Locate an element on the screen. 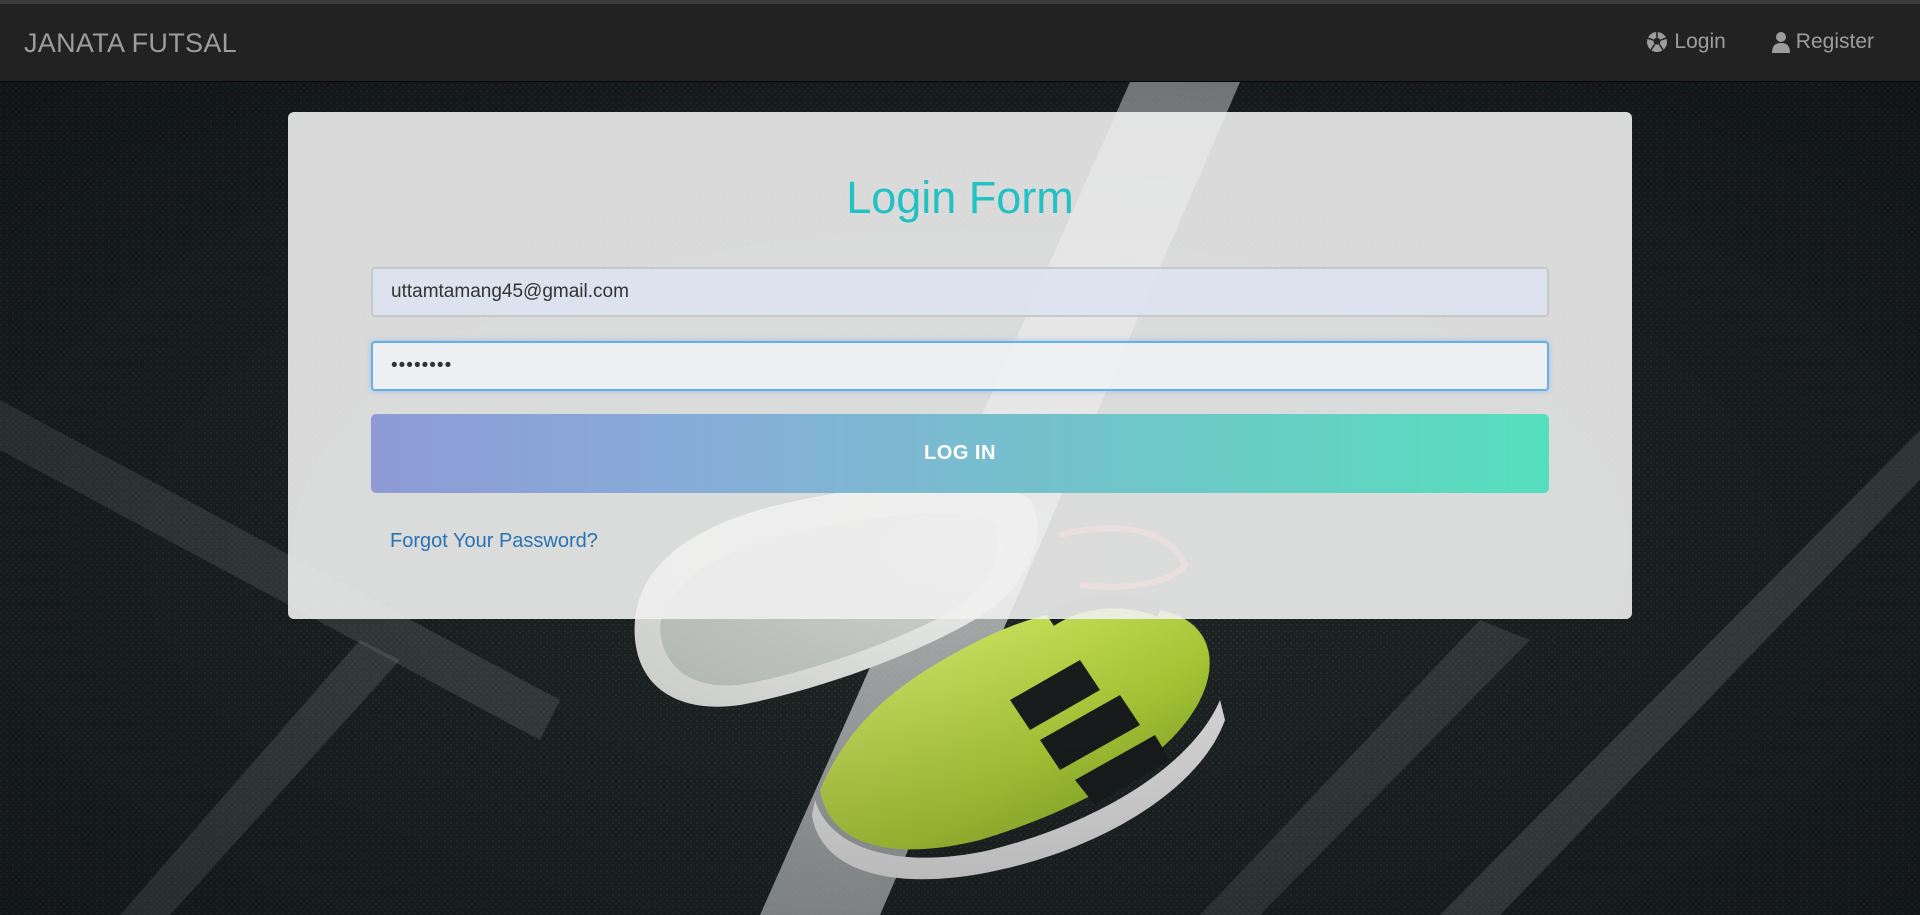 This screenshot has width=1920, height=915. nav-register-link: Register is located at coordinates (1822, 42).